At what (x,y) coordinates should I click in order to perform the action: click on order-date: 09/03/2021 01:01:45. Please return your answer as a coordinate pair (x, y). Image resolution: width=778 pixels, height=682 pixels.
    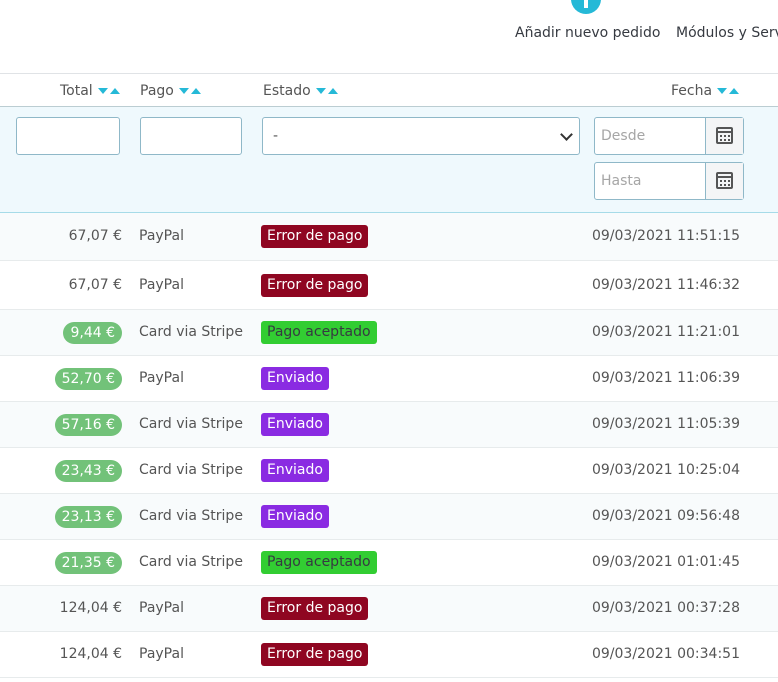
    Looking at the image, I should click on (665, 562).